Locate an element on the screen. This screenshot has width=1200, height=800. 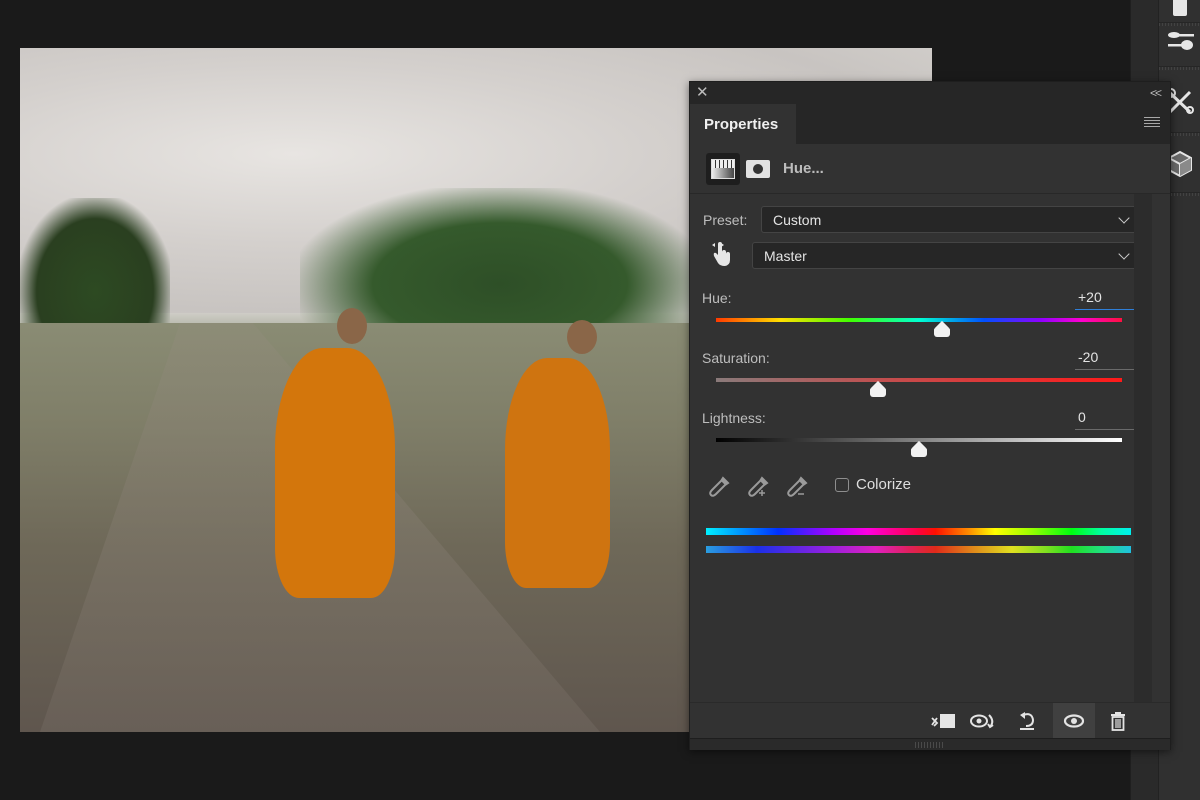
clip-to-layer-button is located at coordinates (943, 721).